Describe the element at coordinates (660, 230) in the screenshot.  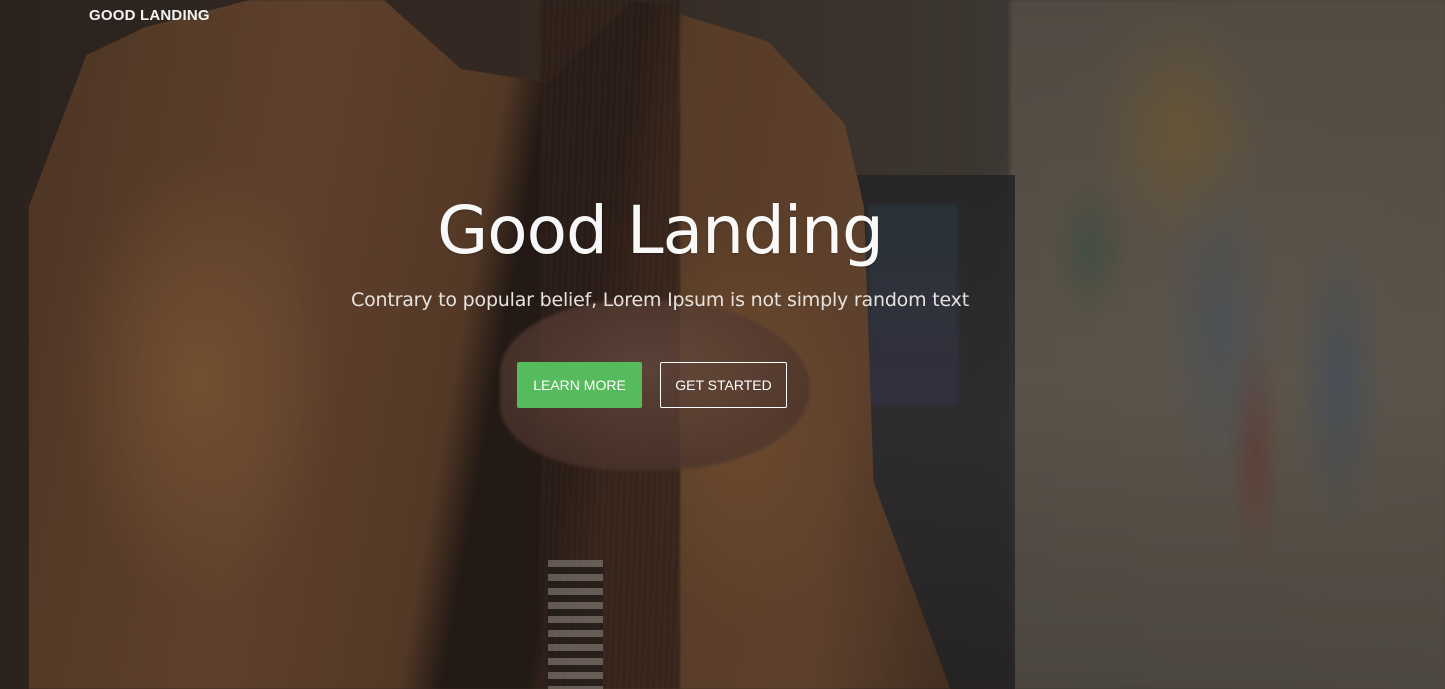
I see `hero-title: Good Landing` at that location.